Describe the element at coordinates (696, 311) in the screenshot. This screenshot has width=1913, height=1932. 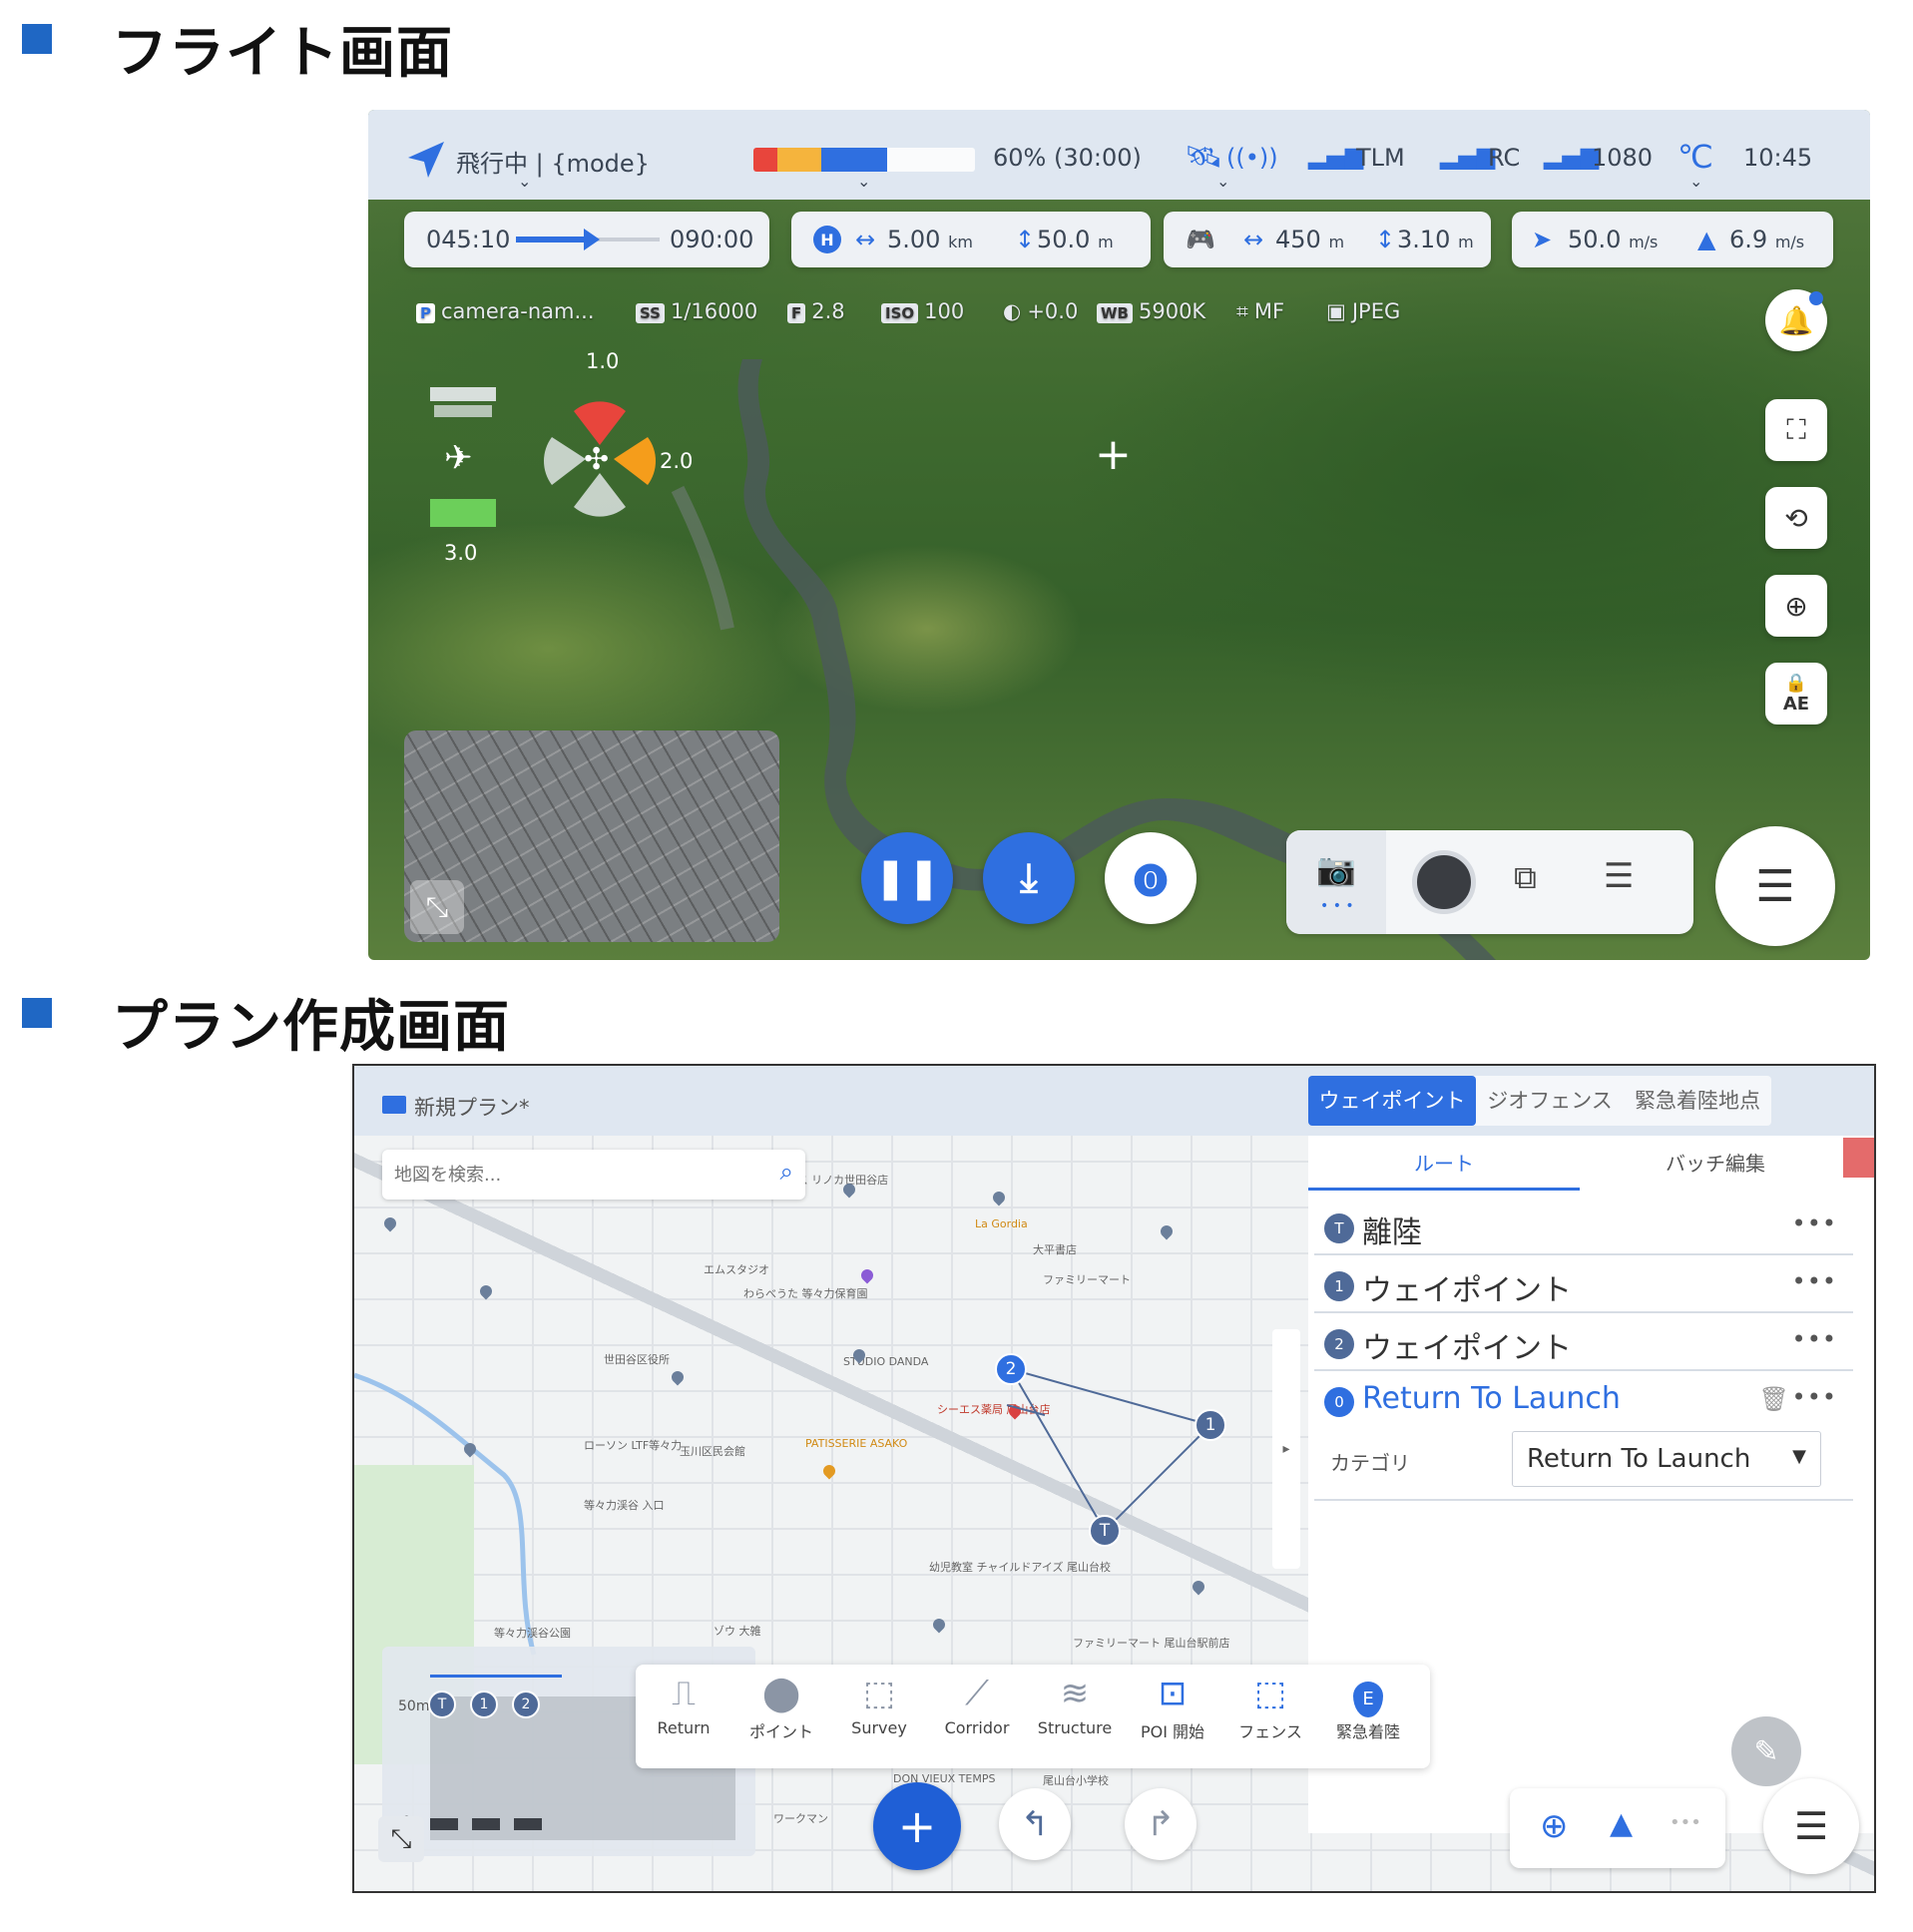
I see `shutter-speed: SS 1/16000` at that location.